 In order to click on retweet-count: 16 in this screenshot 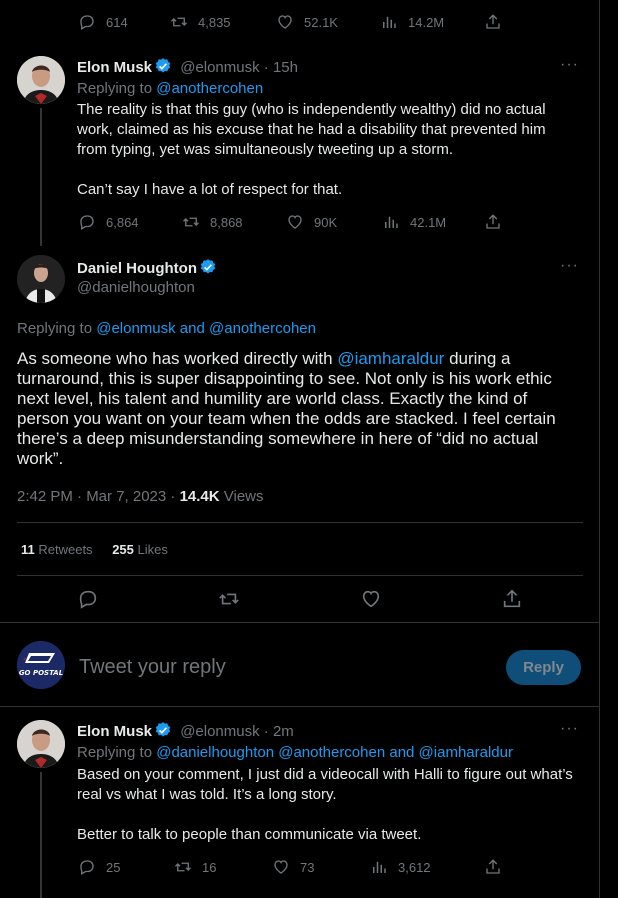, I will do `click(209, 867)`.